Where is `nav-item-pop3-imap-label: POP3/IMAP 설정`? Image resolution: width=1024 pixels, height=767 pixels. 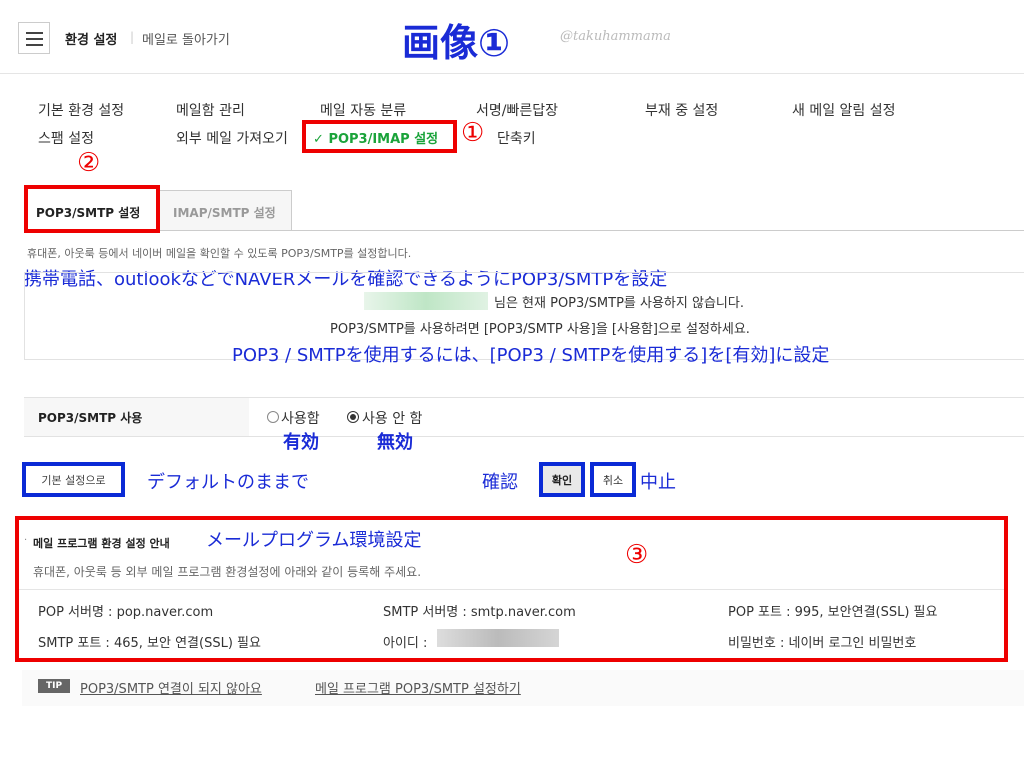
nav-item-pop3-imap-label: POP3/IMAP 설정 is located at coordinates (383, 139).